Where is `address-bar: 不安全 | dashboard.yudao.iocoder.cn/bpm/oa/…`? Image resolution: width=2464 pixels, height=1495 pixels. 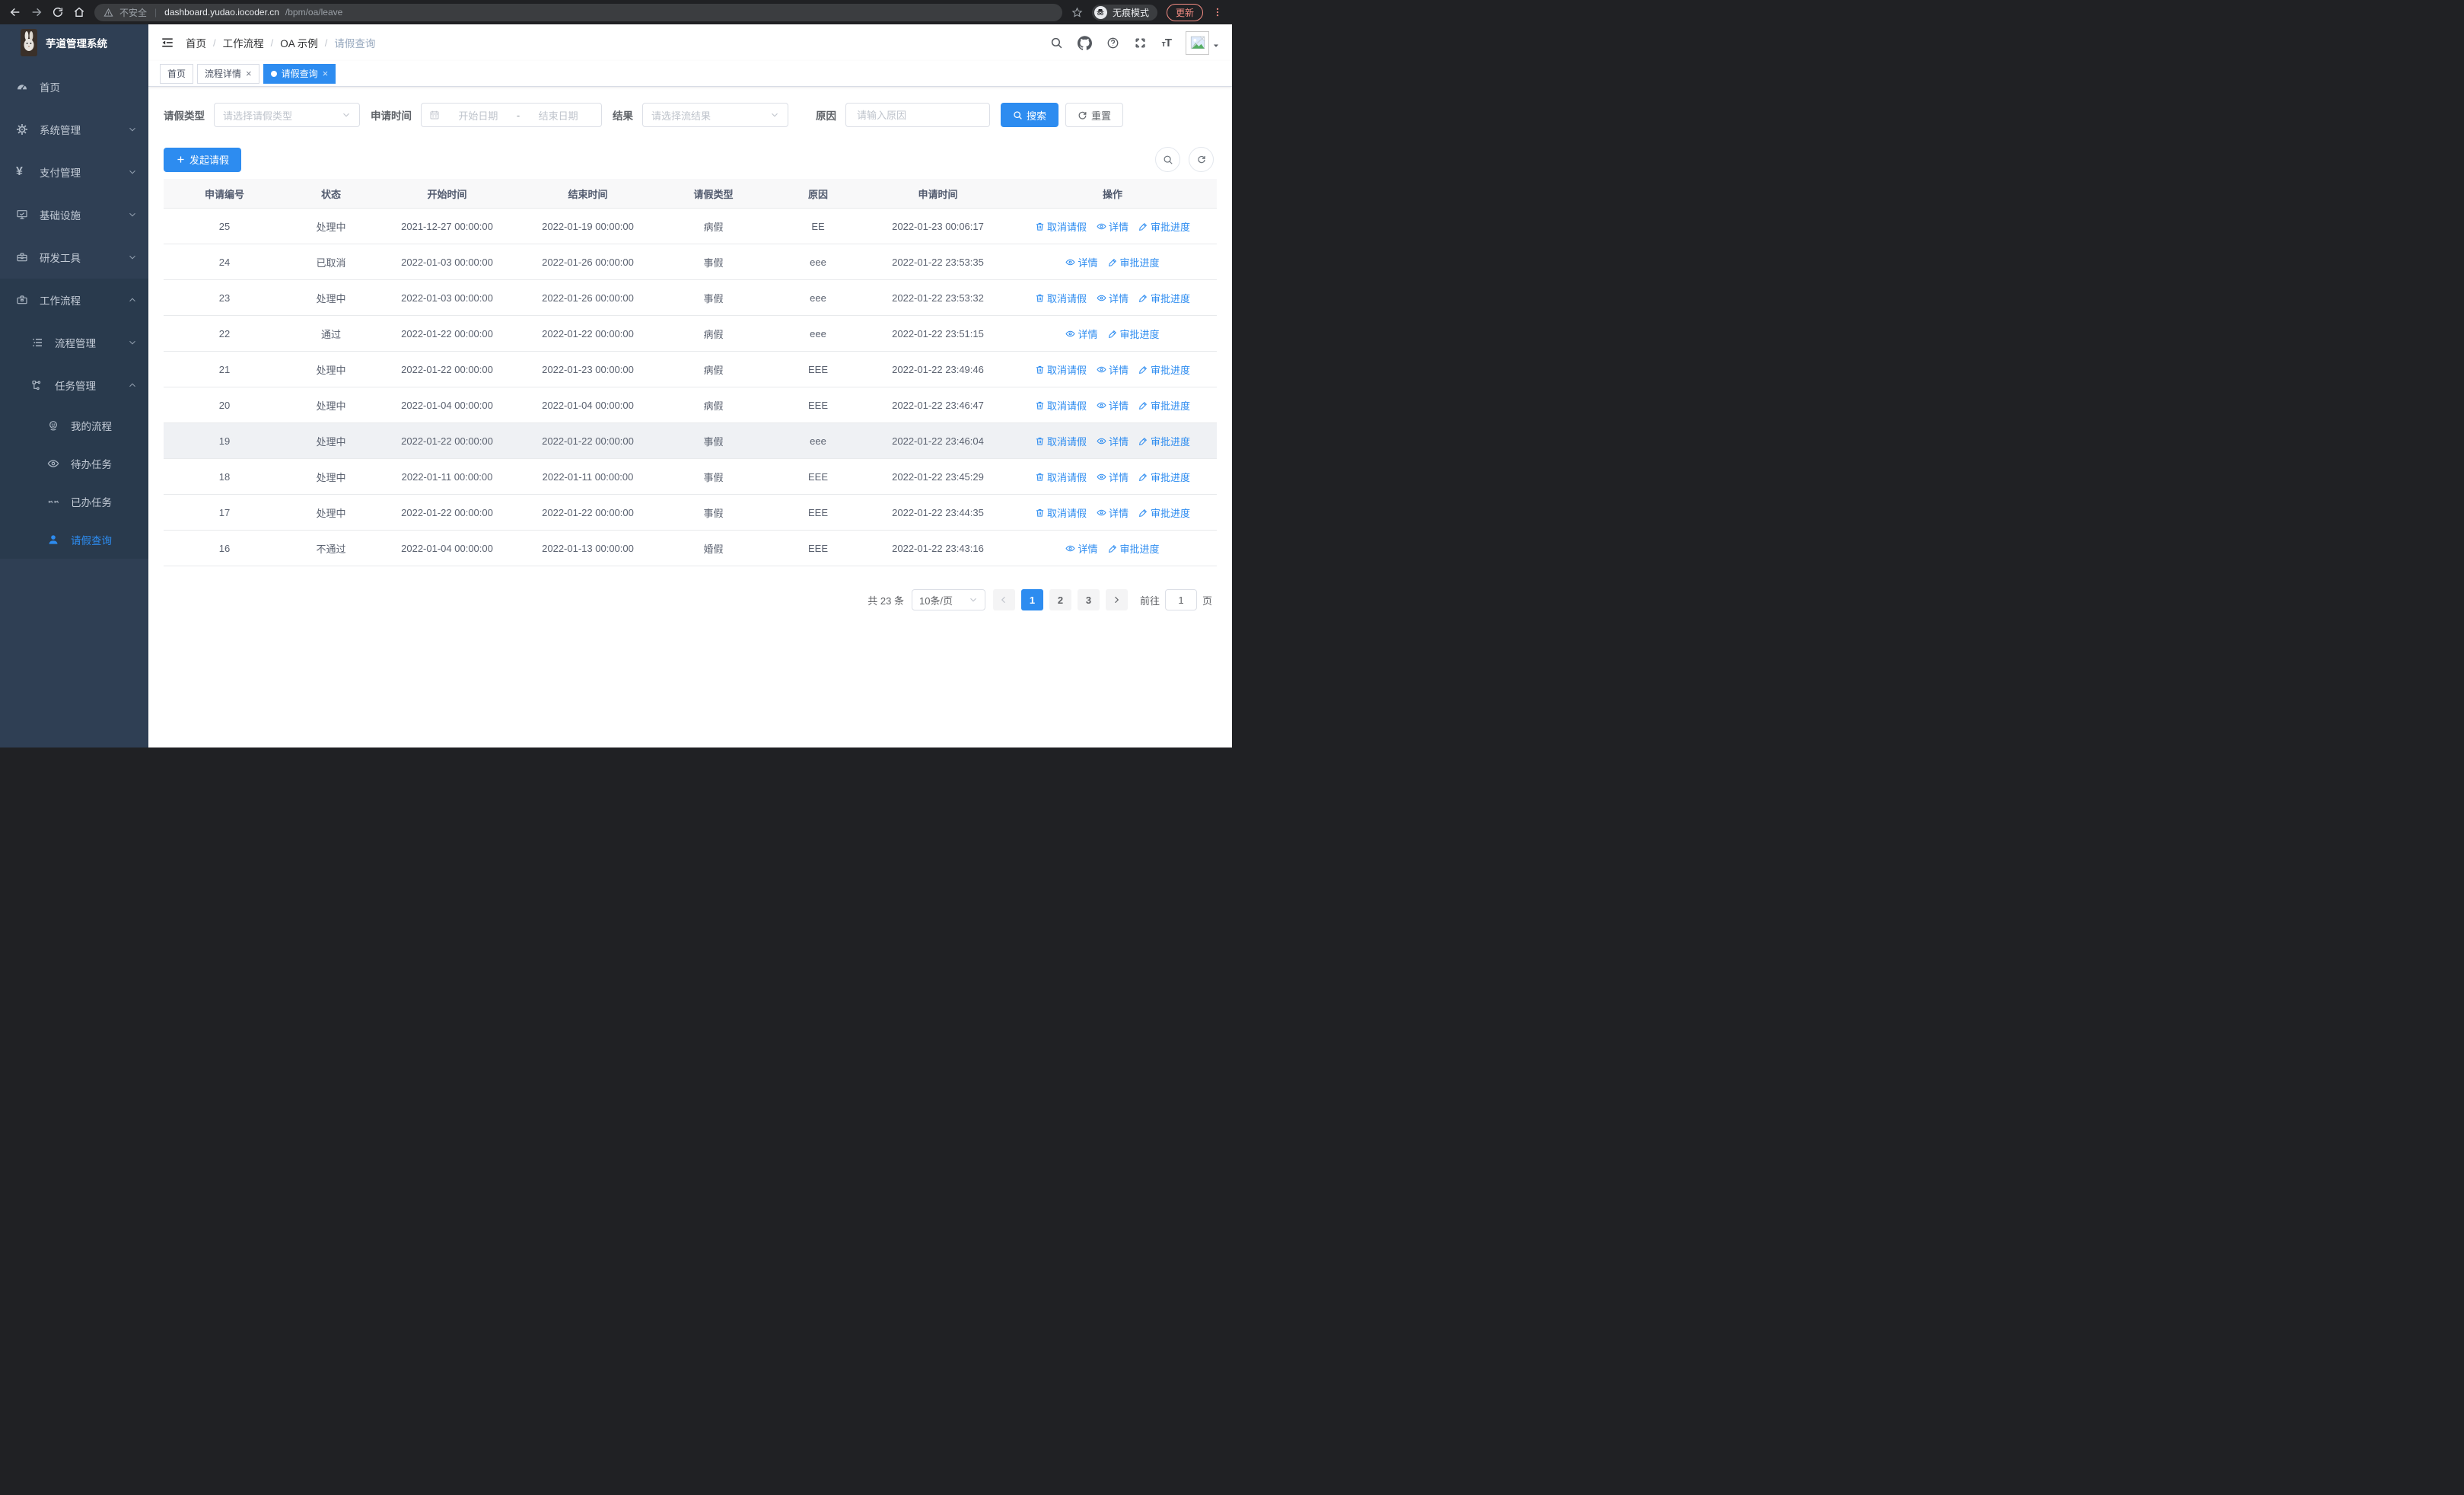 address-bar: 不安全 | dashboard.yudao.iocoder.cn/bpm/oa/… is located at coordinates (578, 12).